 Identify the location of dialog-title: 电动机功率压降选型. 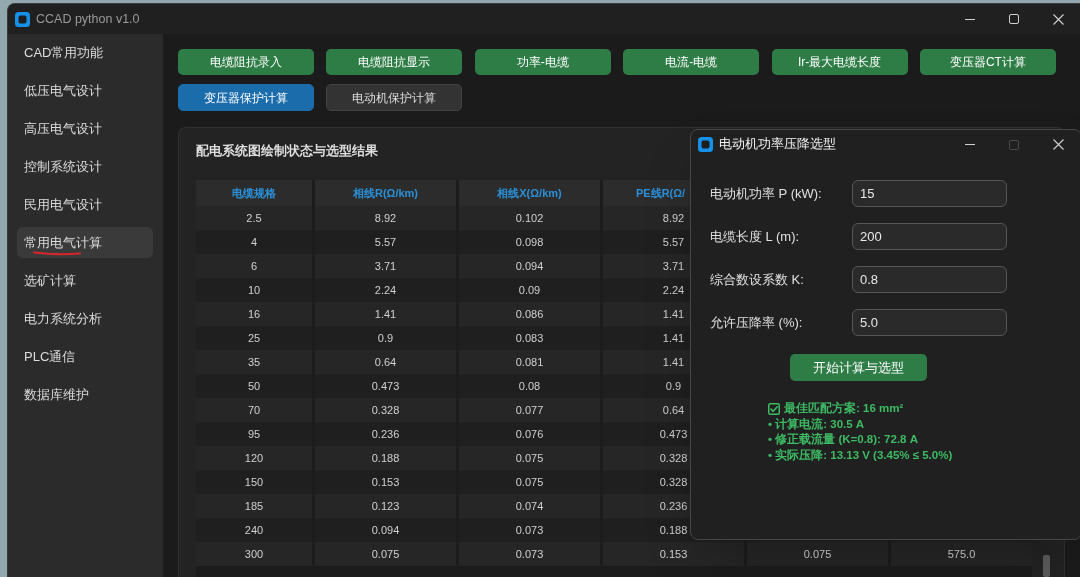
(777, 145).